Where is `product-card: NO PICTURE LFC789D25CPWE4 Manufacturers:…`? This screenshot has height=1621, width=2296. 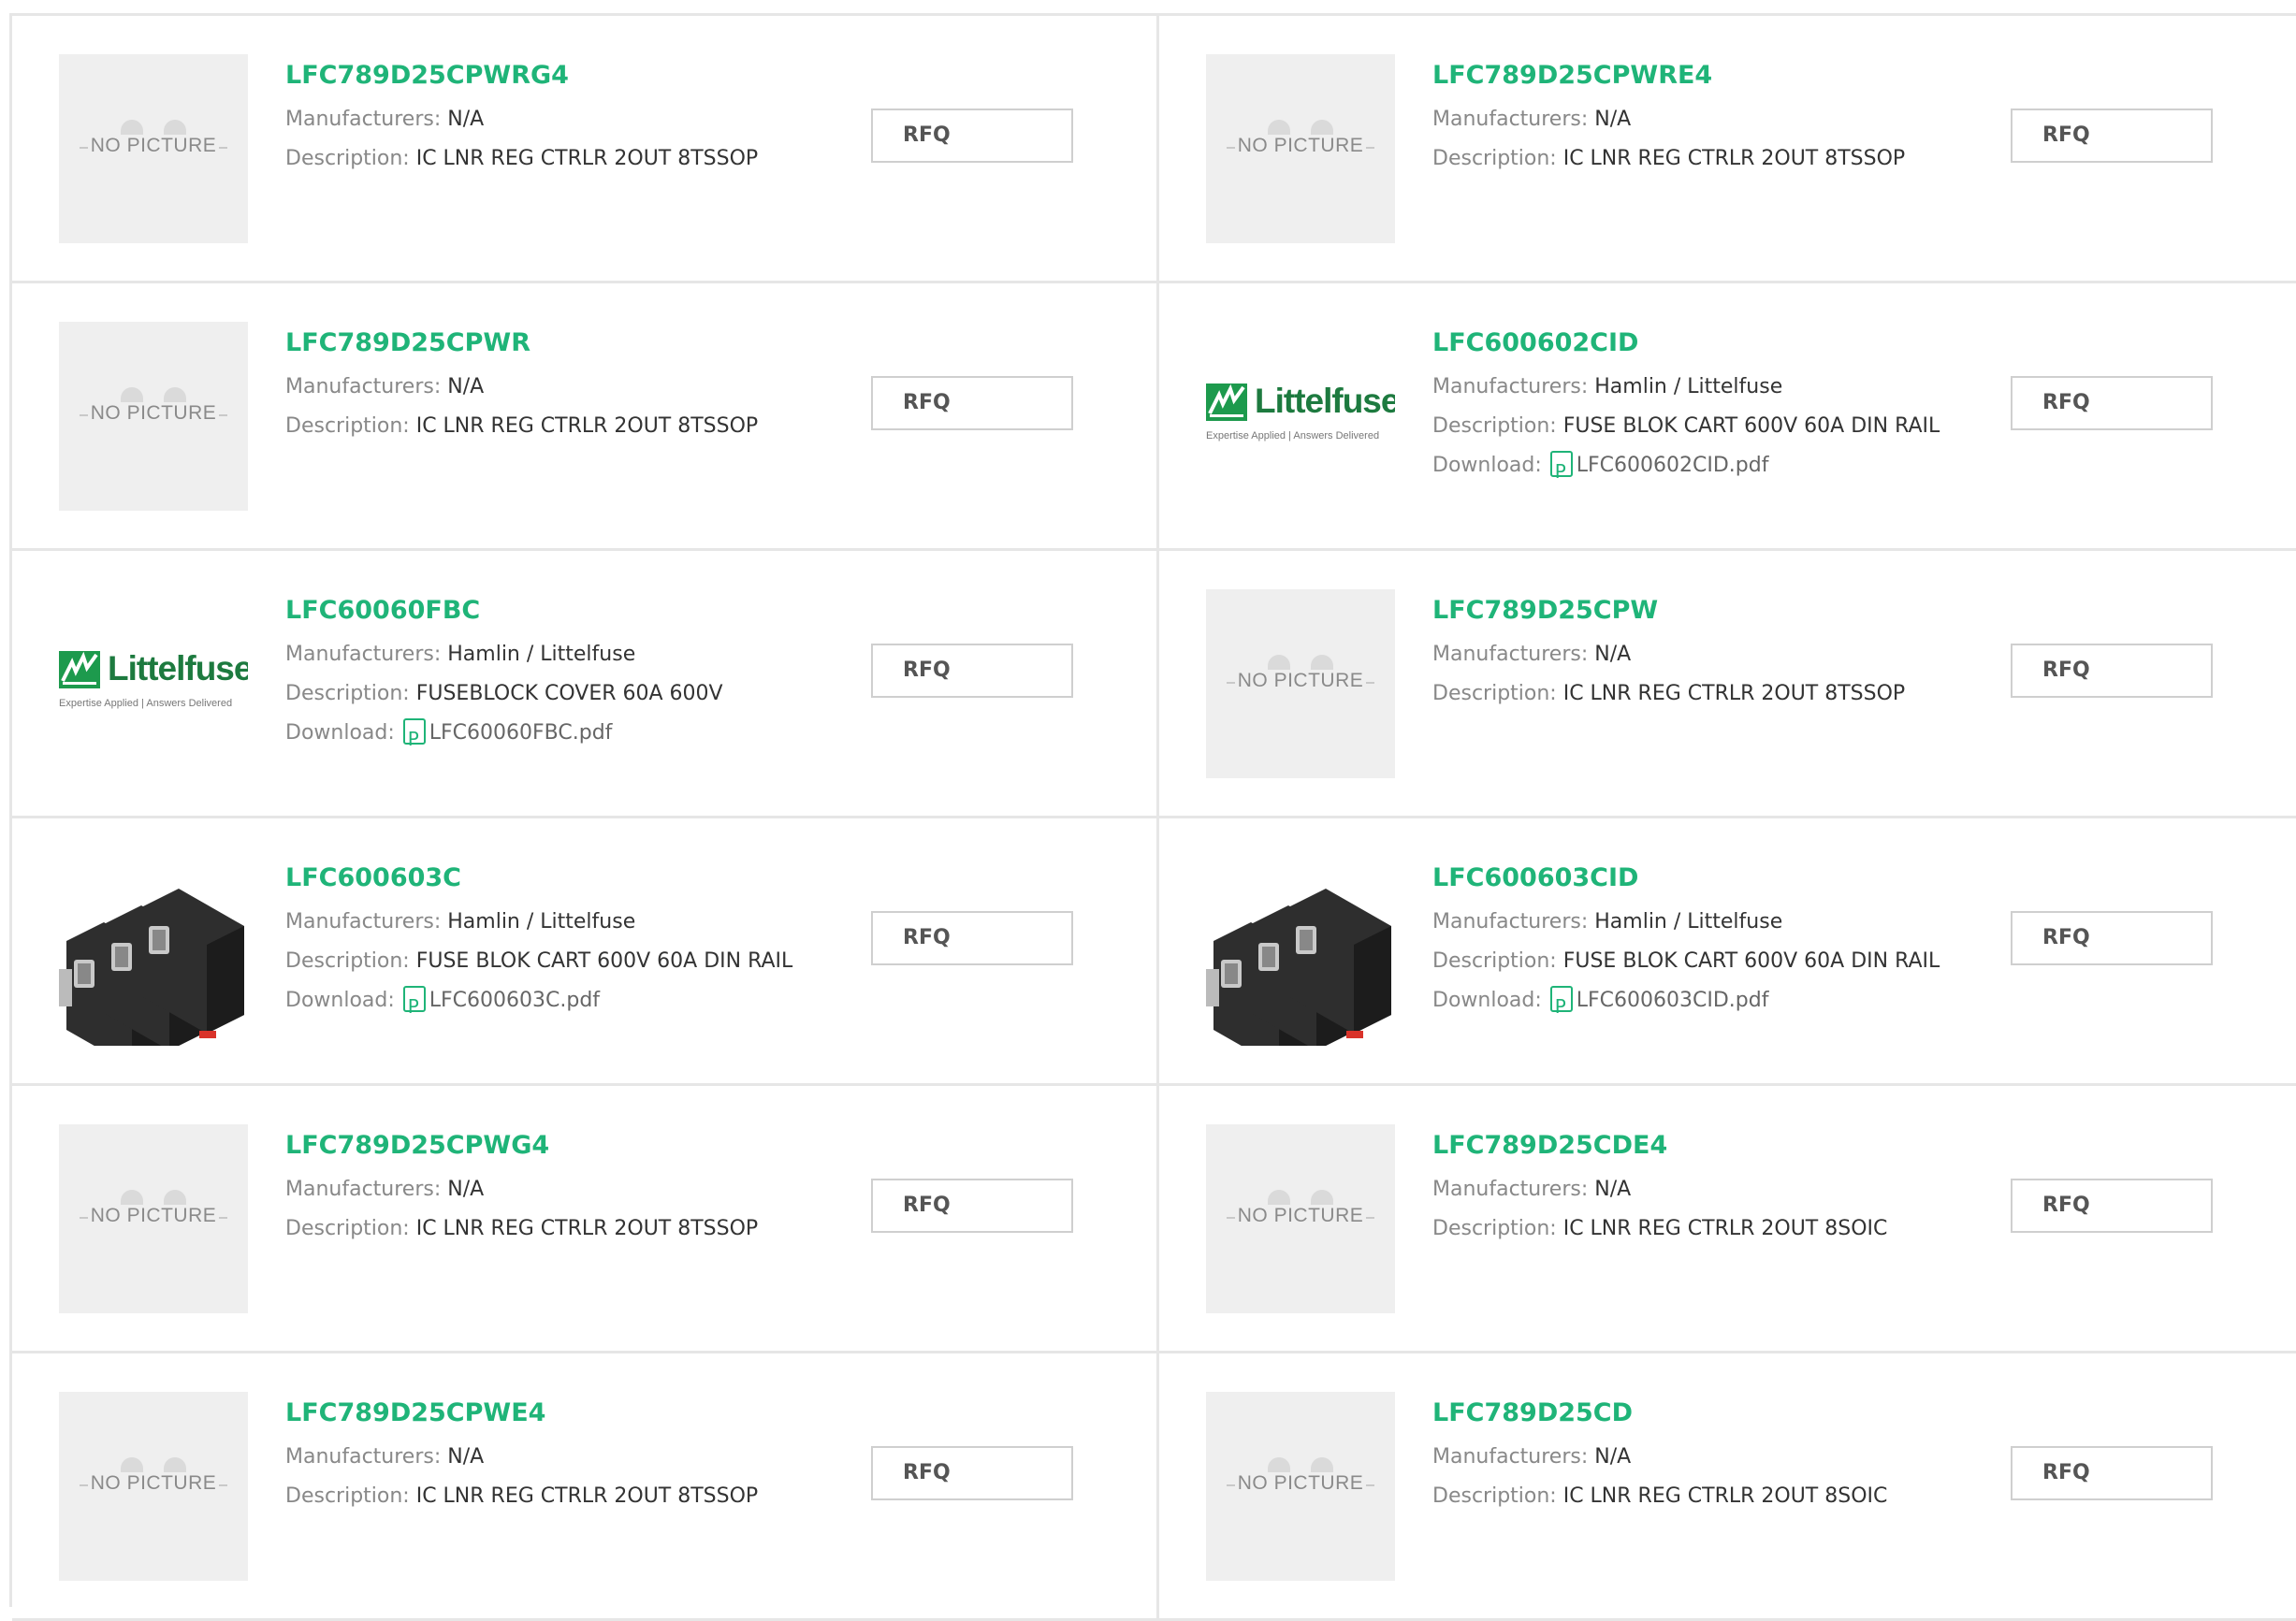 product-card: NO PICTURE LFC789D25CPWE4 Manufacturers:… is located at coordinates (585, 1487).